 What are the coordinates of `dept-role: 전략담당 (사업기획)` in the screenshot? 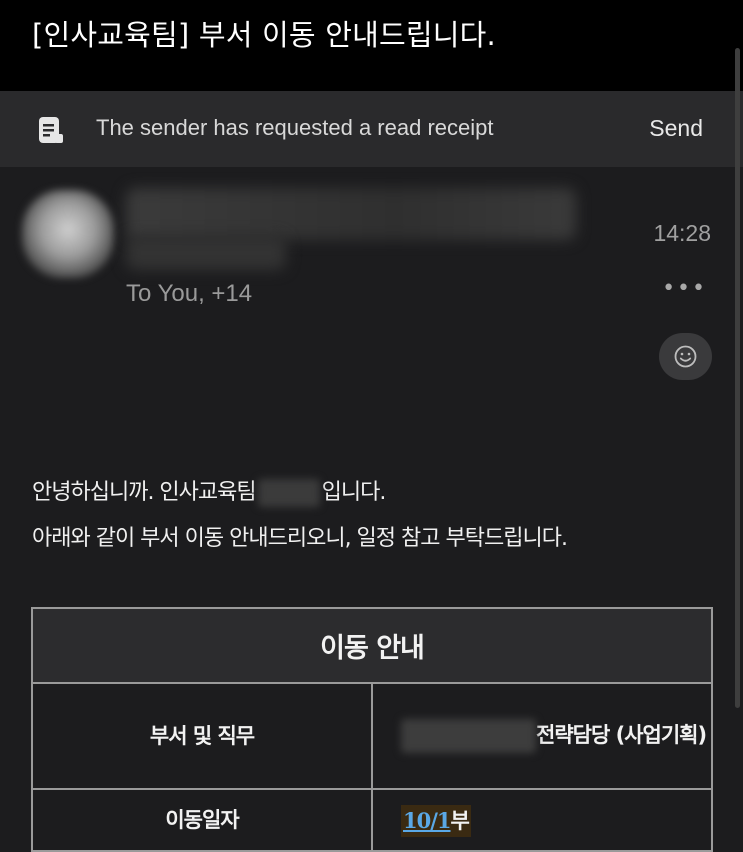 It's located at (621, 735).